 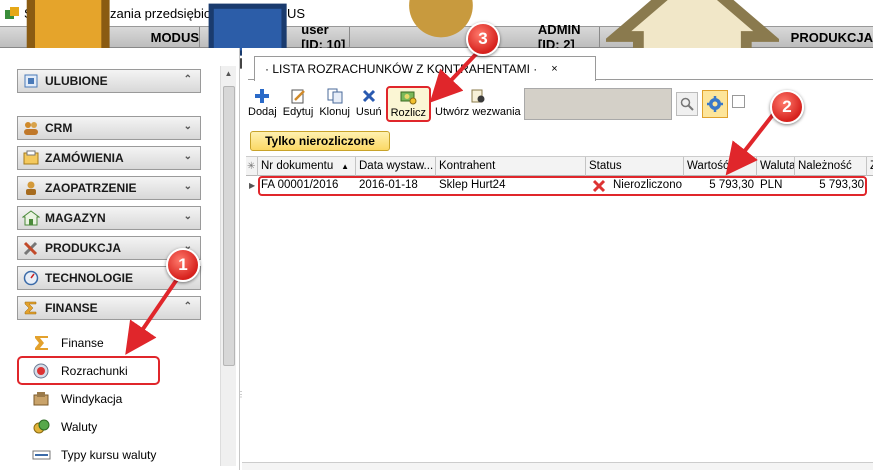 What do you see at coordinates (83, 248) in the screenshot?
I see `group-label: PRODUKCJA` at bounding box center [83, 248].